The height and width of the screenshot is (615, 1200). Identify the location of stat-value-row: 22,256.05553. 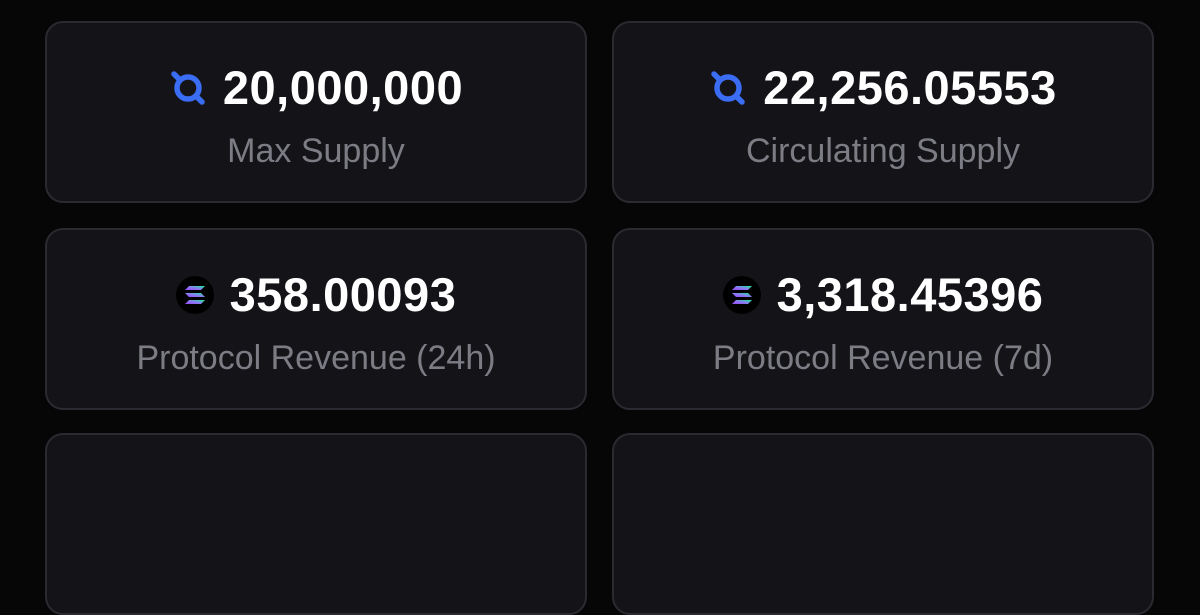
(883, 88).